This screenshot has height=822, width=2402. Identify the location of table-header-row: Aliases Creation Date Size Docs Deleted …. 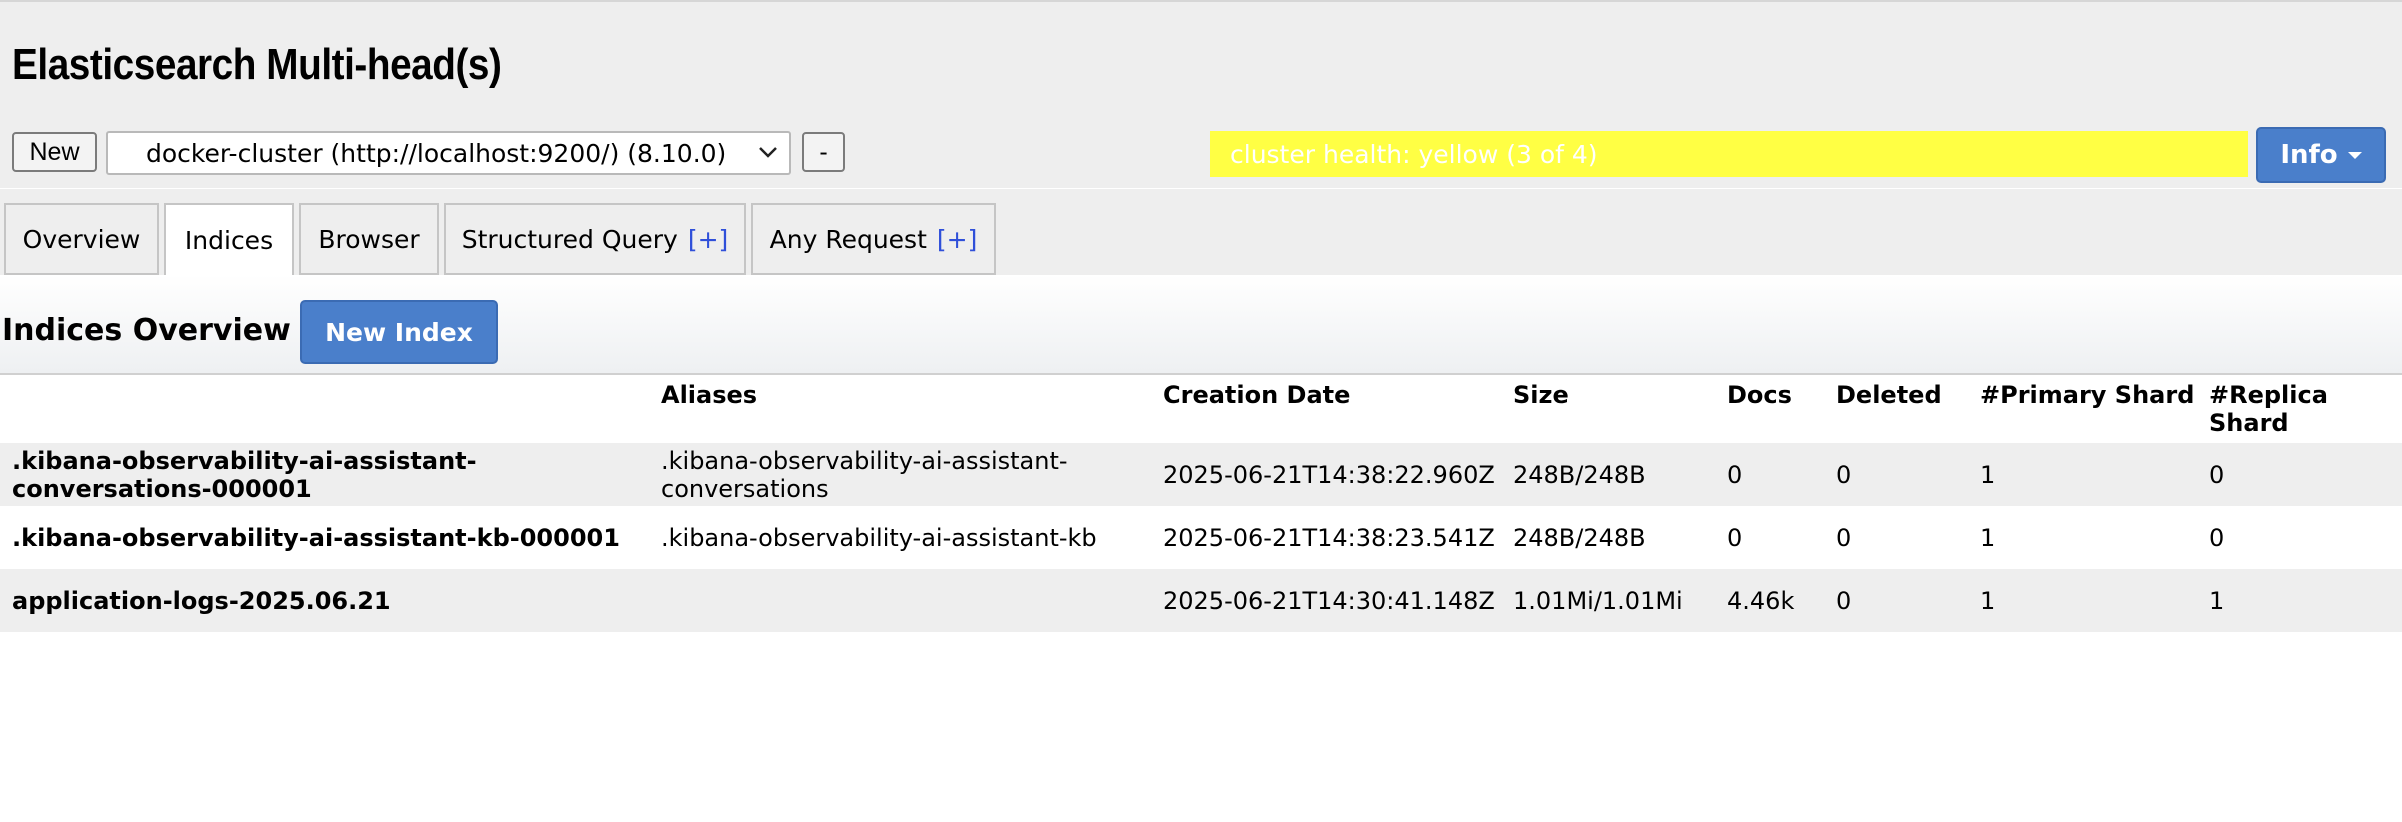
(1201, 410).